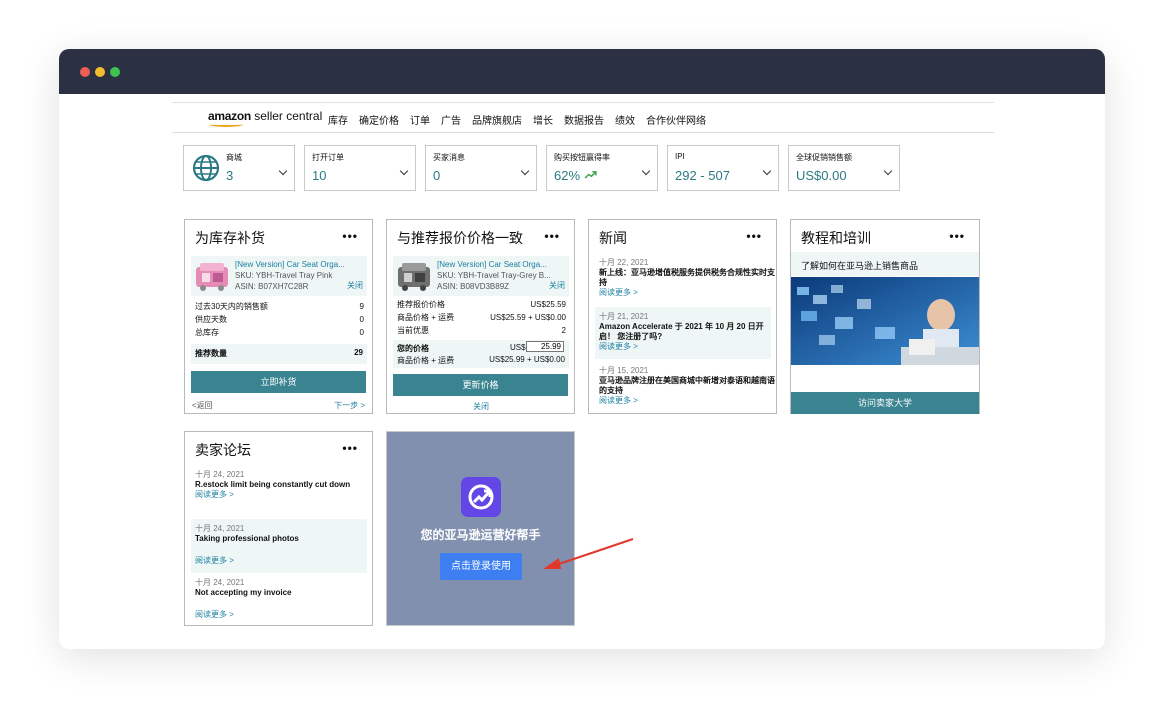 The image size is (1164, 718). What do you see at coordinates (588, 553) in the screenshot?
I see `arrow-annotation-icon` at bounding box center [588, 553].